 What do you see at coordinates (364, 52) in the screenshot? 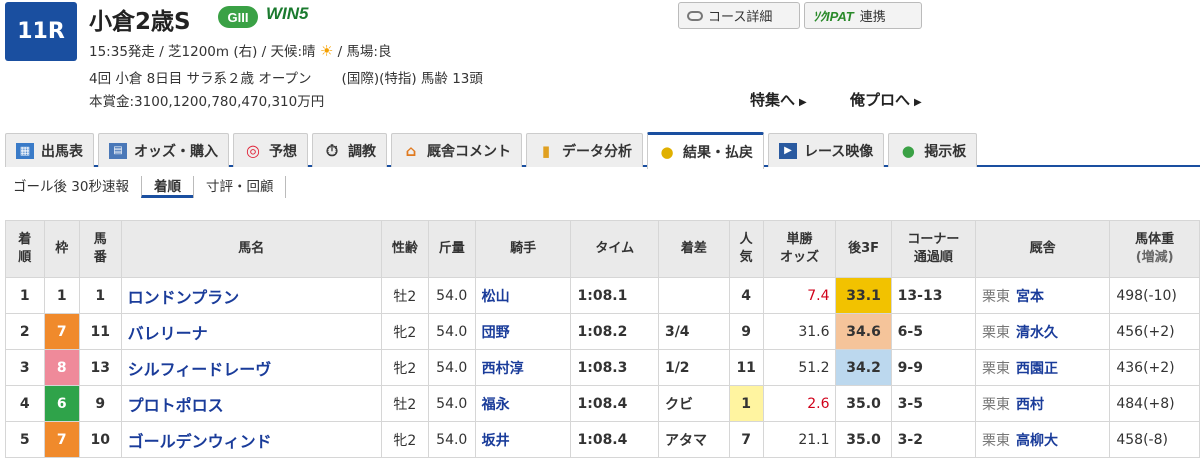
I see `track-condition: / 馬場:良` at bounding box center [364, 52].